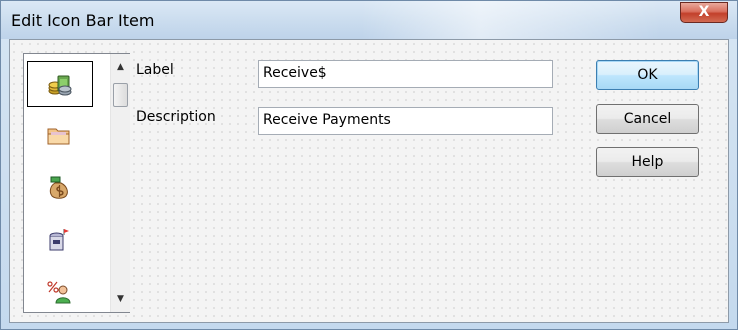  Describe the element at coordinates (120, 183) in the screenshot. I see `icon-list-scrollbar: ▲ ▼` at that location.